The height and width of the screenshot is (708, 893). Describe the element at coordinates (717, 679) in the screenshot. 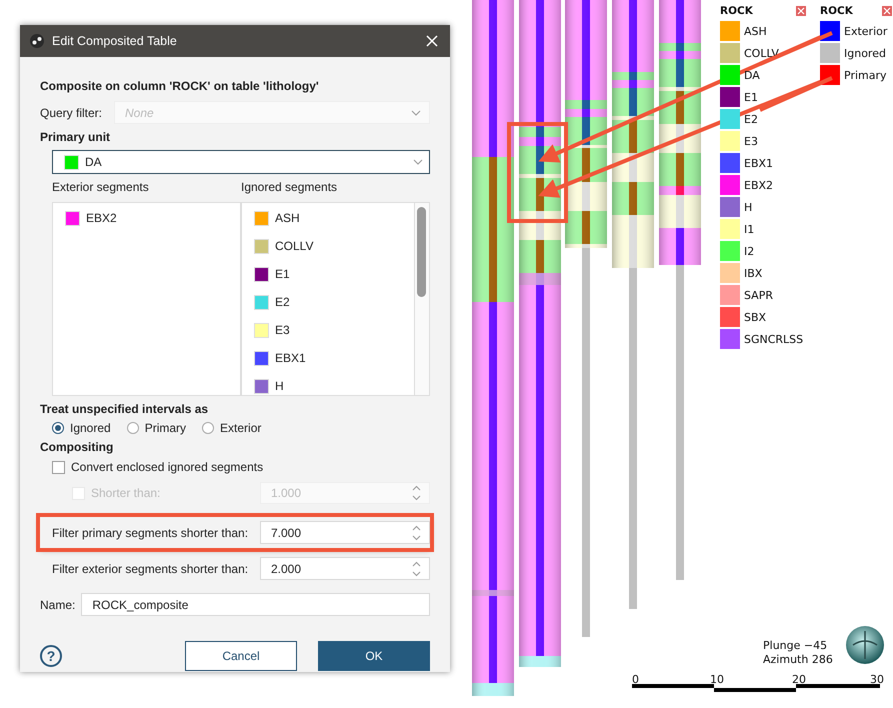

I see `scale-tick-label: 10` at that location.